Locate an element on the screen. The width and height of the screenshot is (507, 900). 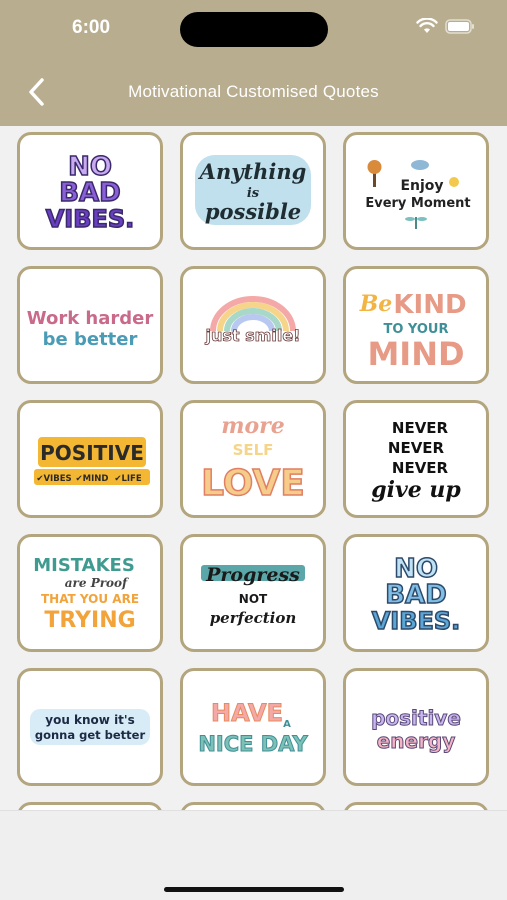
dynamic-island is located at coordinates (254, 29).